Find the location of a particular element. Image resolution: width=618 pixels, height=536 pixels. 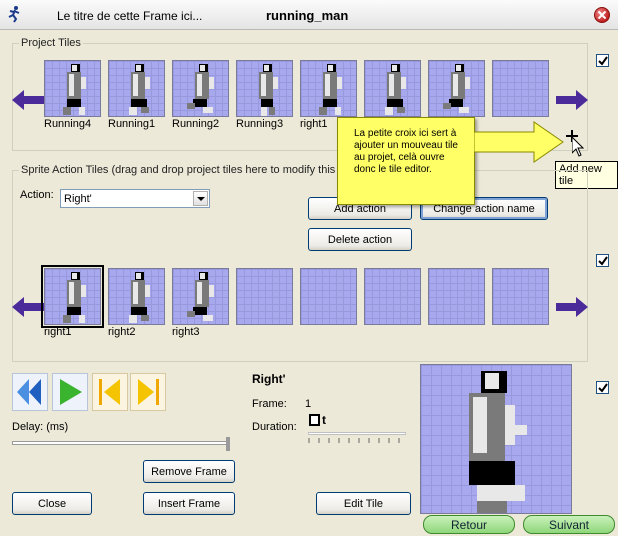

rewind-button-icon is located at coordinates (30, 392).